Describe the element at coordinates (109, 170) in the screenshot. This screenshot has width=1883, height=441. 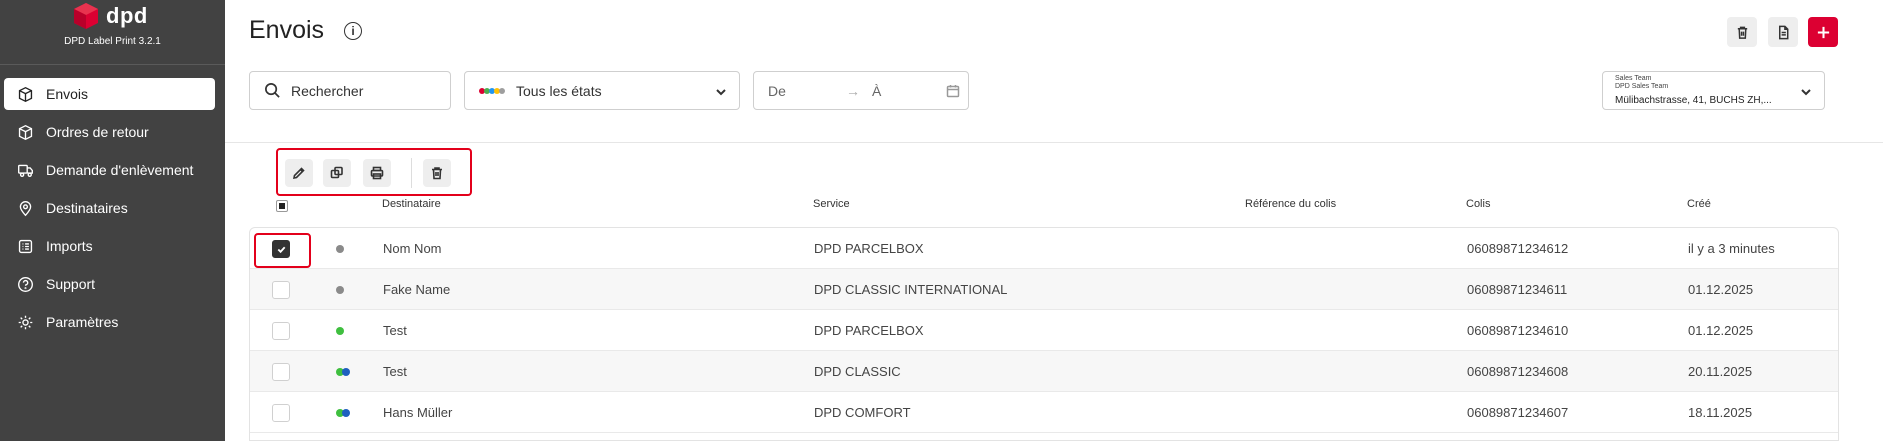
I see `sidebar-item-demande-enlevement: Demande d'enlèvement` at that location.